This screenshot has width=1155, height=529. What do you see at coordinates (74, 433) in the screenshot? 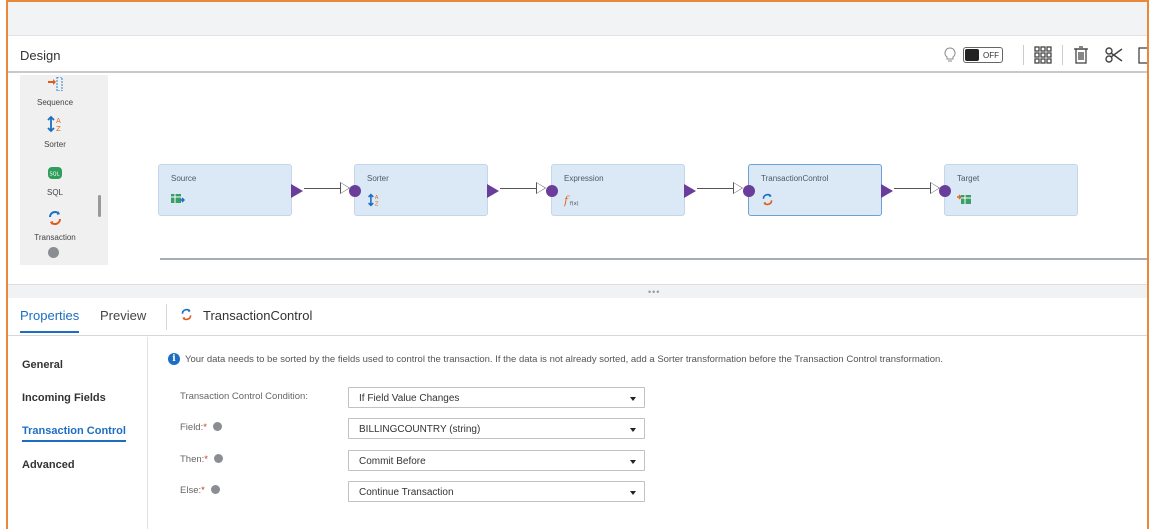
I see `sidebar-item-transaction-control: Transaction Control` at bounding box center [74, 433].